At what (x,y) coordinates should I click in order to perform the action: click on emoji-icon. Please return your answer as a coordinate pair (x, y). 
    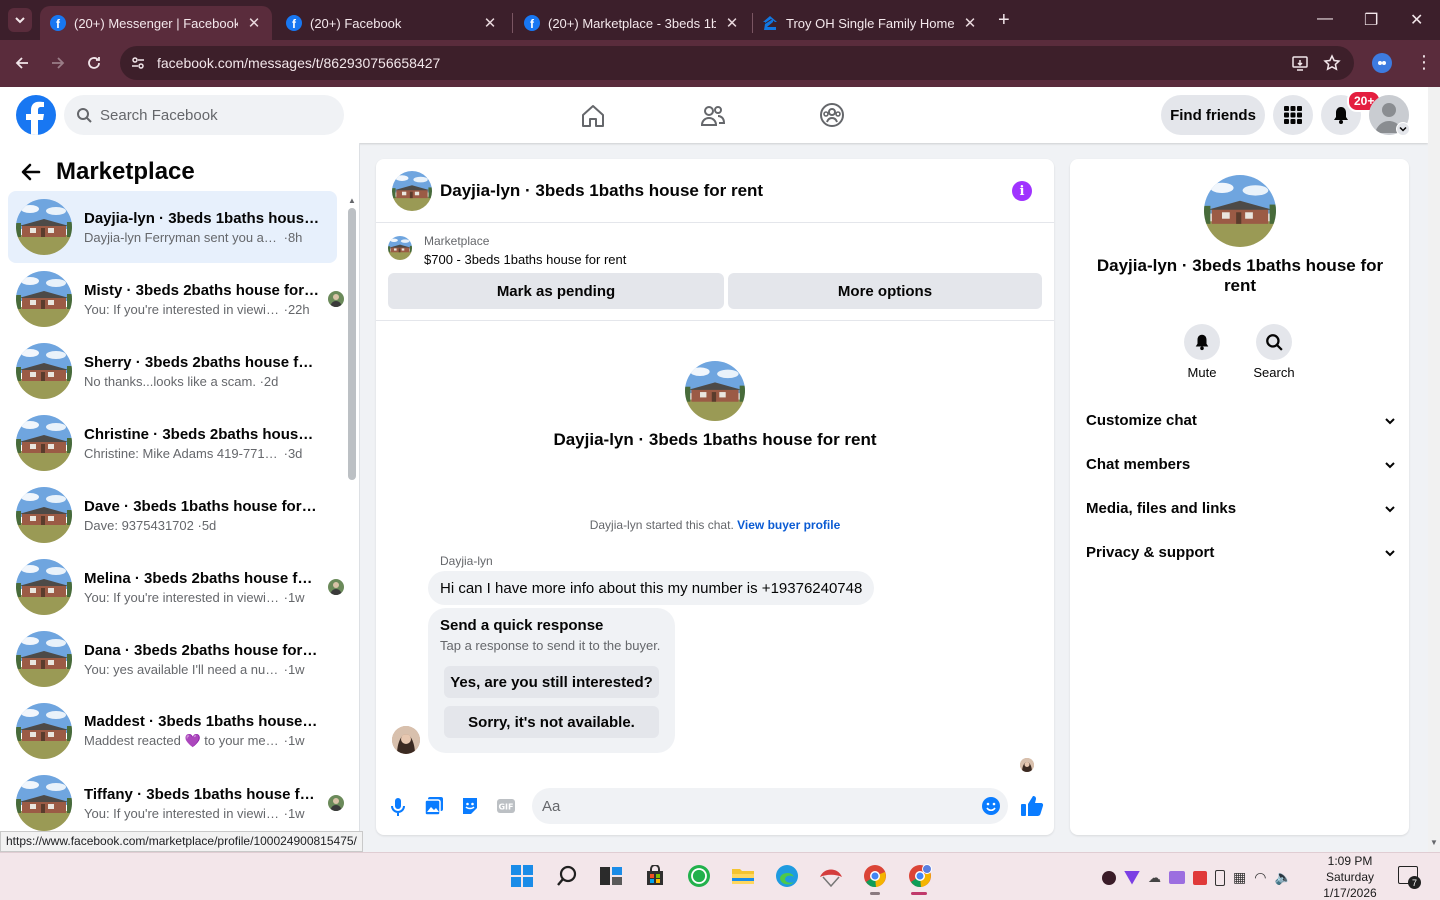
    Looking at the image, I should click on (991, 806).